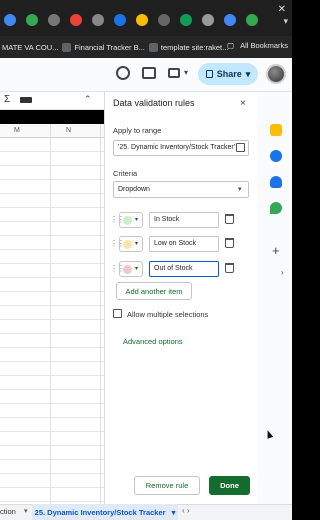 The height and width of the screenshot is (520, 320). I want to click on range-input: '25. Dynamic Inventory/Stock Tracker', so click(181, 148).